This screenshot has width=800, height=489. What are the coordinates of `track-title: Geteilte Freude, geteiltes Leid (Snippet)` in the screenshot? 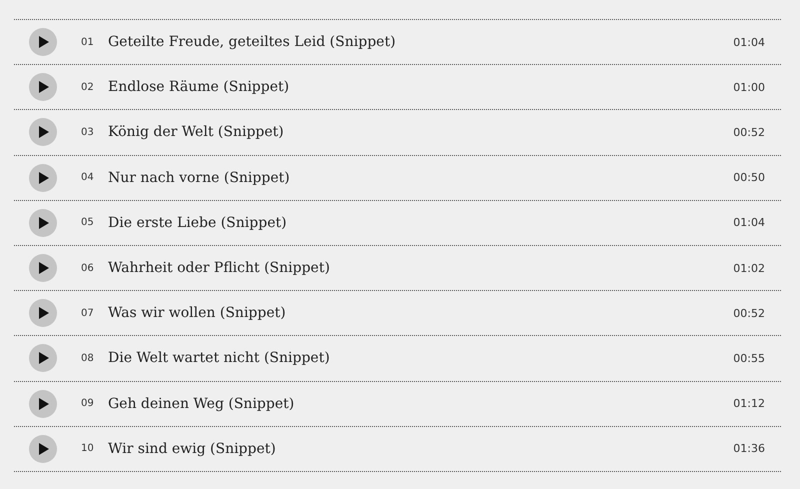 It's located at (252, 42).